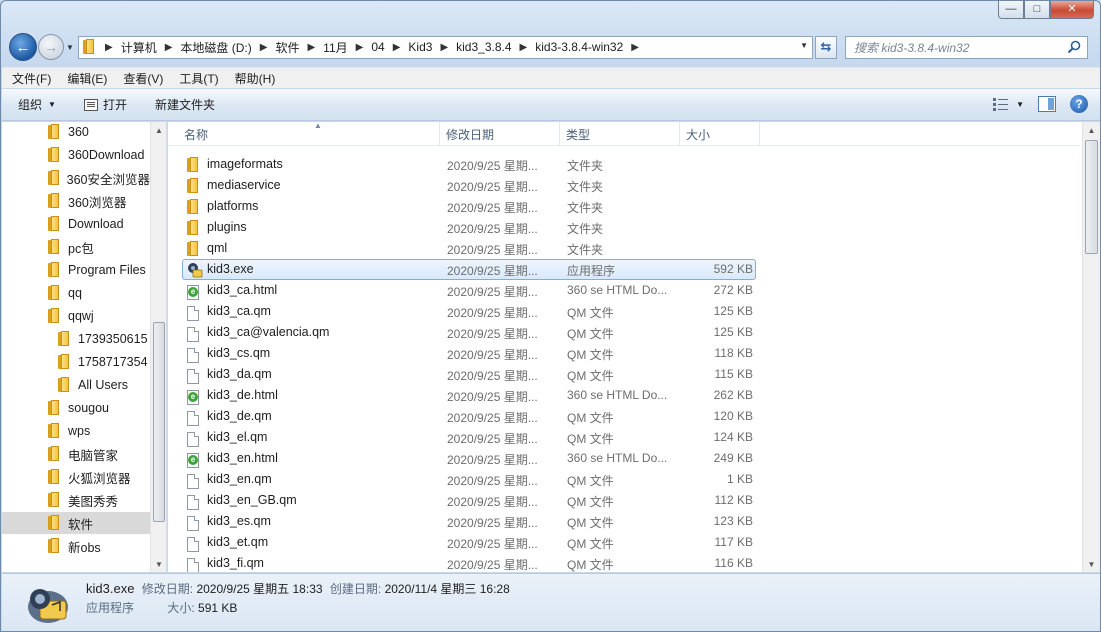  I want to click on details-created-label: 创建日期:, so click(355, 589).